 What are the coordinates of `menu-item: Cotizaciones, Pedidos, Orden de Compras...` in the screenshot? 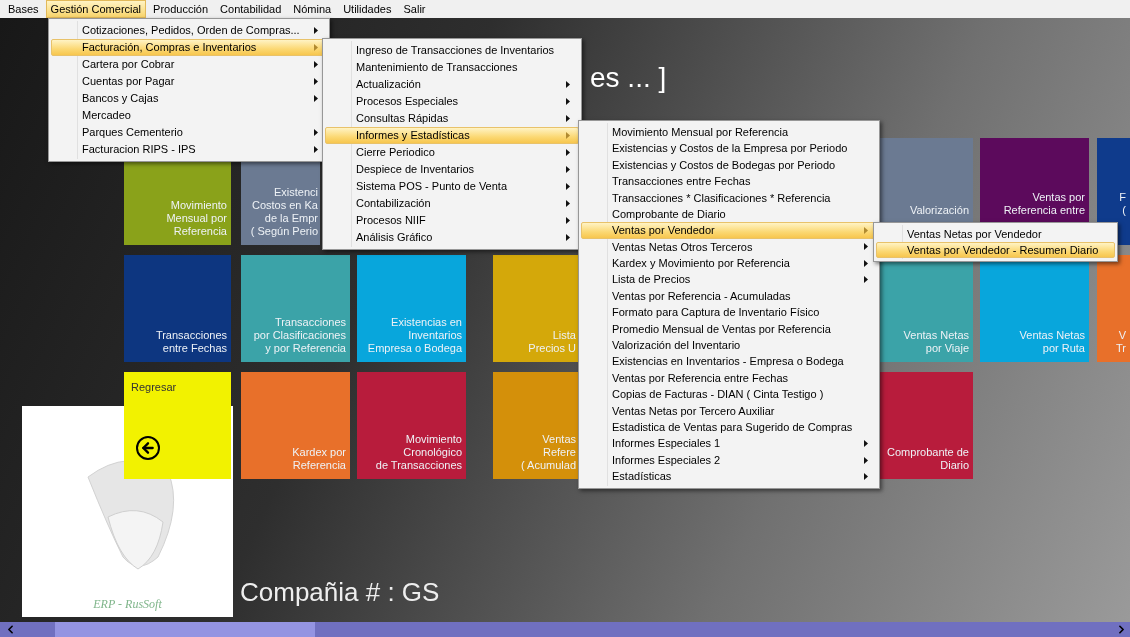 It's located at (189, 30).